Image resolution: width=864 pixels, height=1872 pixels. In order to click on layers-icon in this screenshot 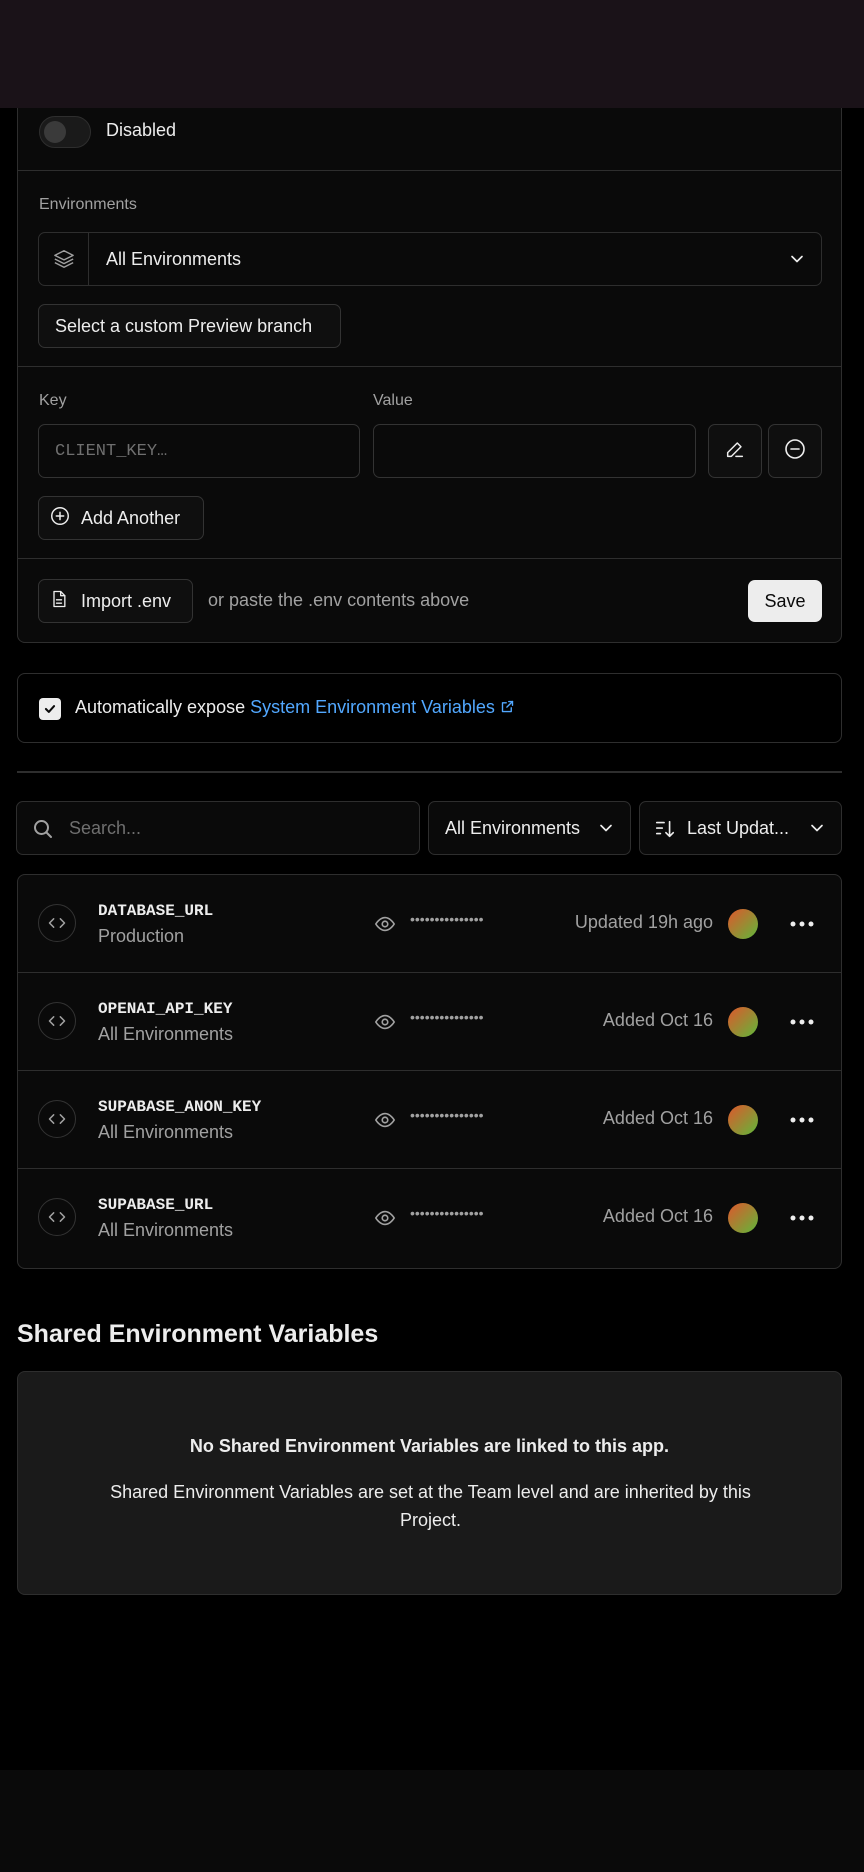, I will do `click(64, 259)`.